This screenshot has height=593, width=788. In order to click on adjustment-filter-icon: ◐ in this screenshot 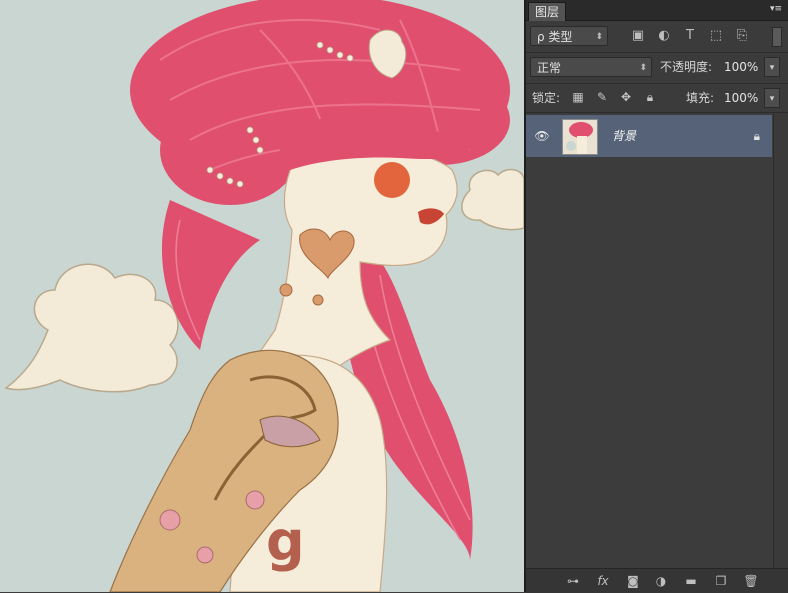, I will do `click(664, 36)`.